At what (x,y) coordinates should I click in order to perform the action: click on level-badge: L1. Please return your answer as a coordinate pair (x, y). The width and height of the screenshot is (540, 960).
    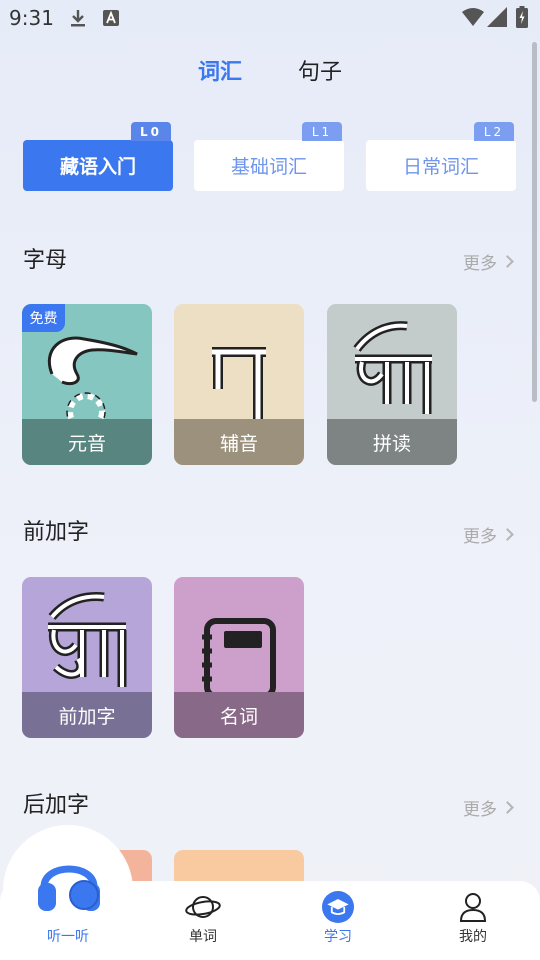
    Looking at the image, I should click on (322, 131).